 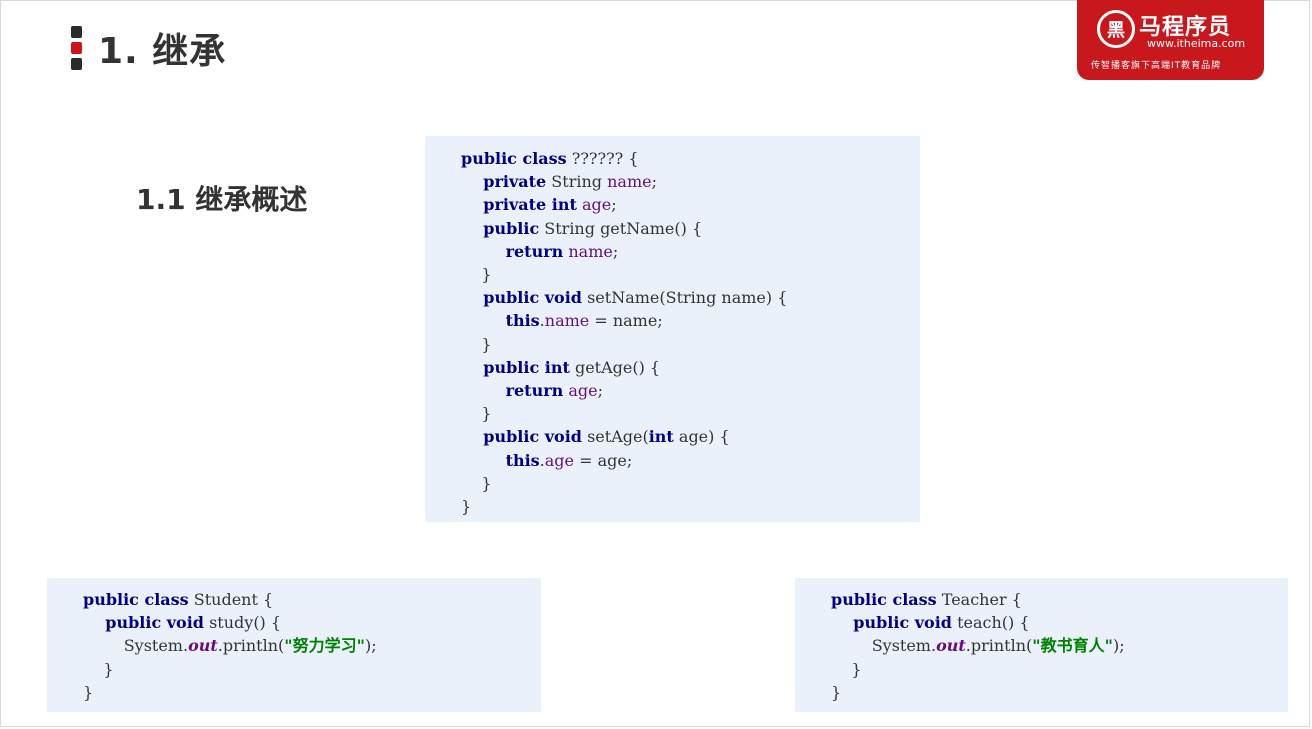 What do you see at coordinates (243, 623) in the screenshot?
I see `code-token: study() {` at bounding box center [243, 623].